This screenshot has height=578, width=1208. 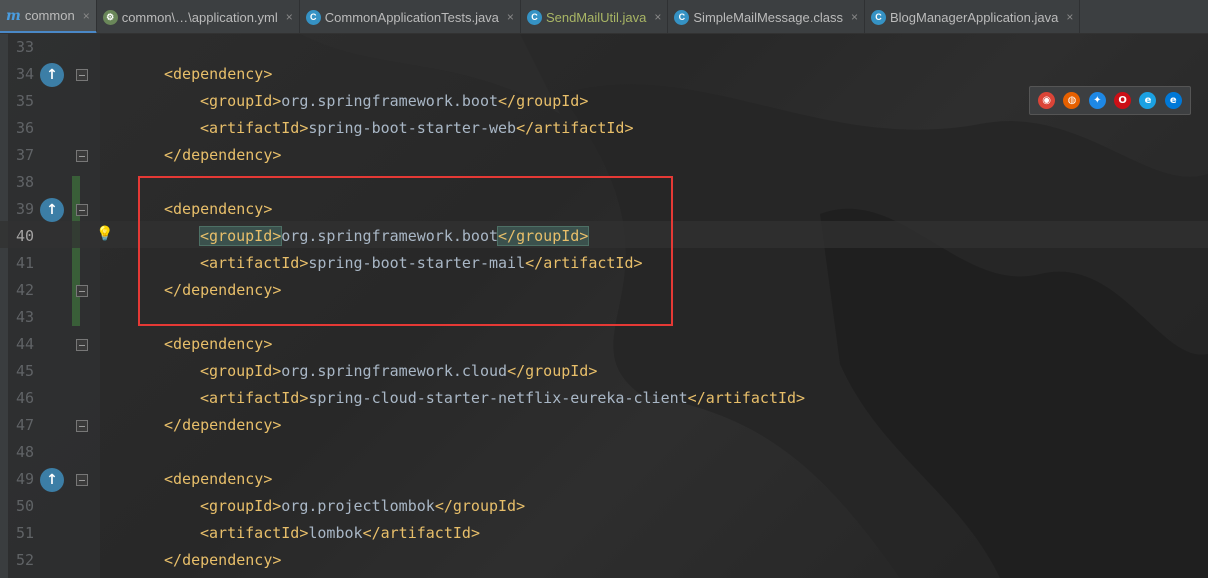 What do you see at coordinates (104, 234) in the screenshot?
I see `intention-bulb-icon: 💡` at bounding box center [104, 234].